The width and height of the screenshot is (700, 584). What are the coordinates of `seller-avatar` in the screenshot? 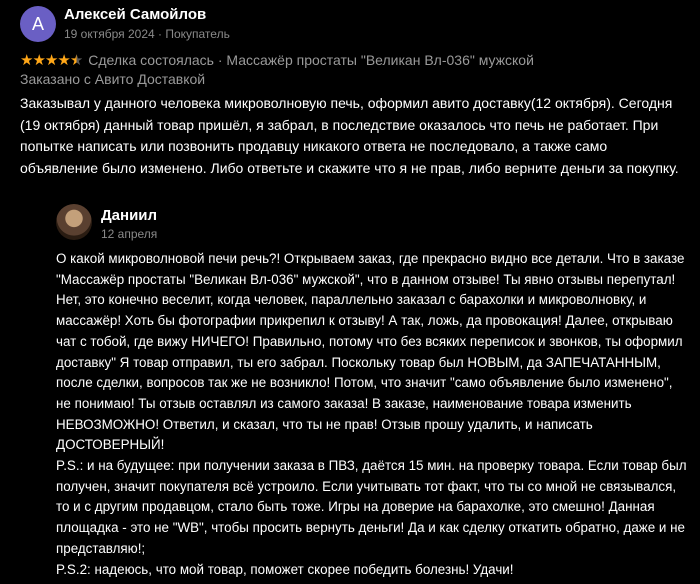 It's located at (74, 222).